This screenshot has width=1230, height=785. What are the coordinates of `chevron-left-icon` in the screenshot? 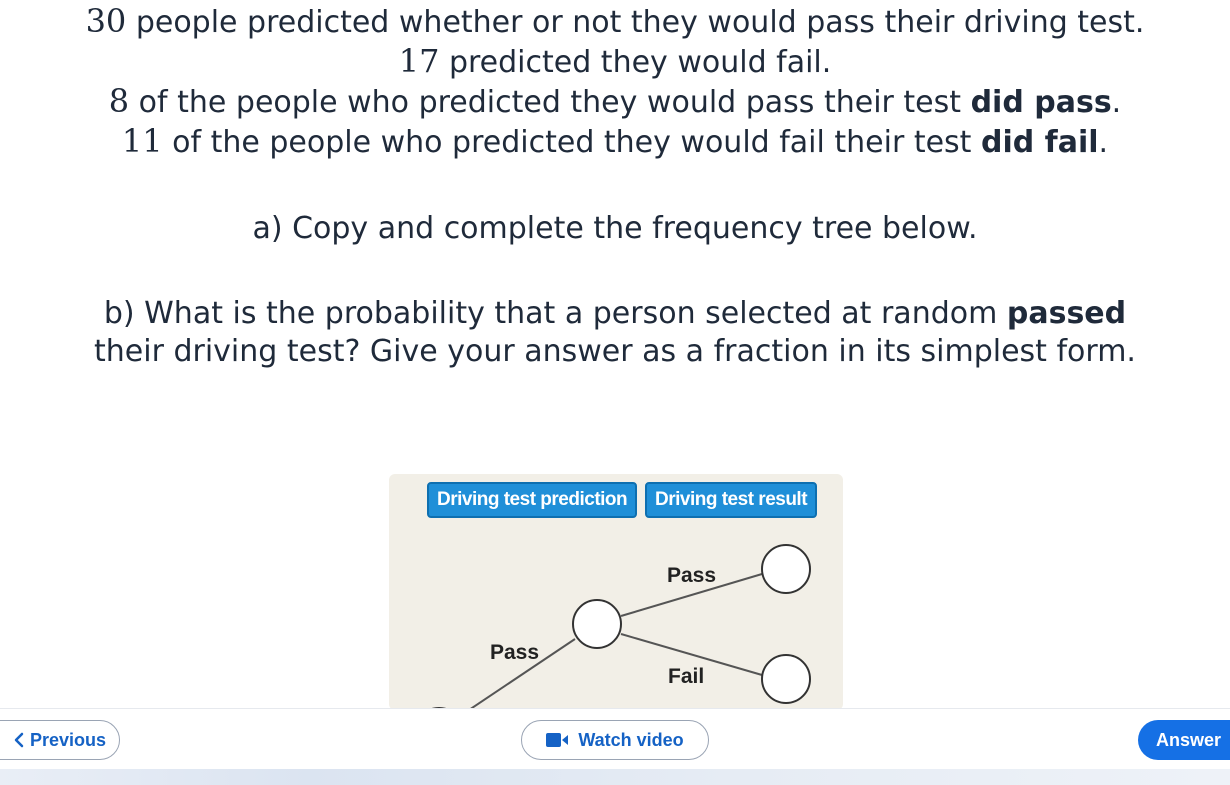 It's located at (19, 740).